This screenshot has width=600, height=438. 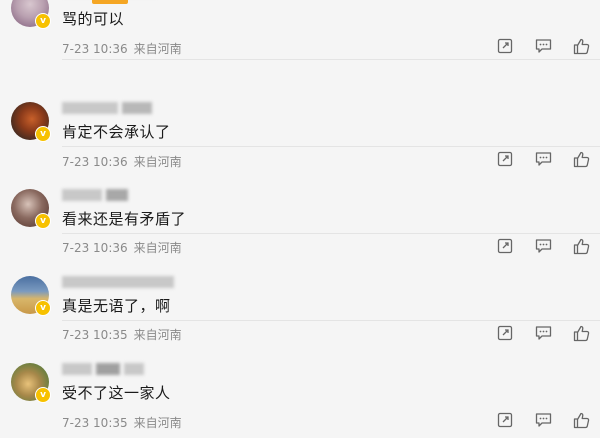 I want to click on comment-timestamp: 7-23 10:35, so click(x=95, y=423).